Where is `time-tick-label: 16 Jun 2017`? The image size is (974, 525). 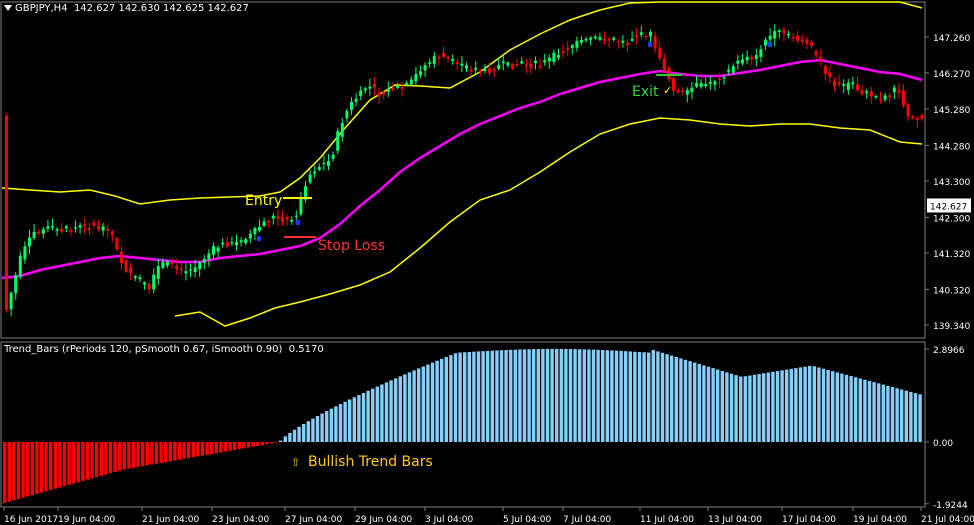 time-tick-label: 16 Jun 2017 is located at coordinates (31, 520).